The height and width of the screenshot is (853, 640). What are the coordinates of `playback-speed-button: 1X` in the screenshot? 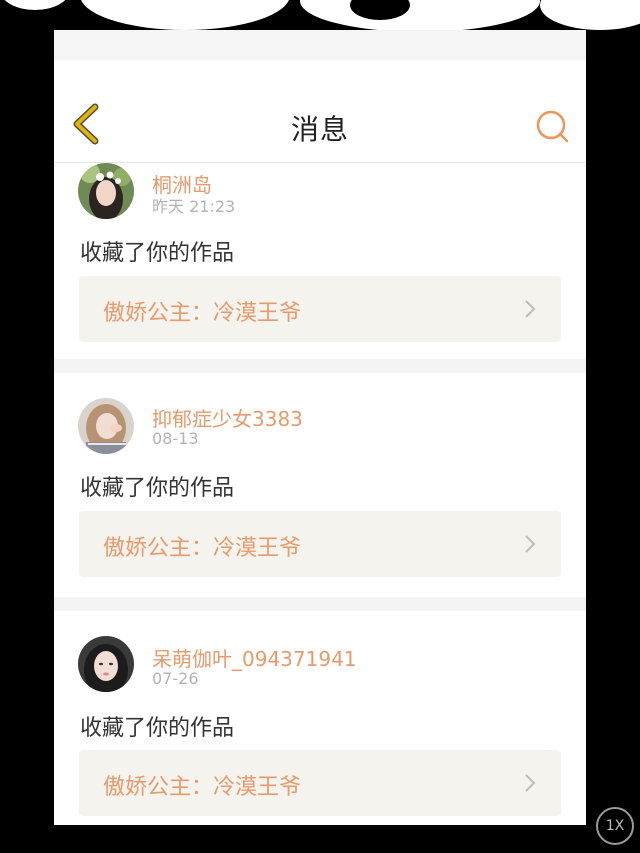 It's located at (615, 826).